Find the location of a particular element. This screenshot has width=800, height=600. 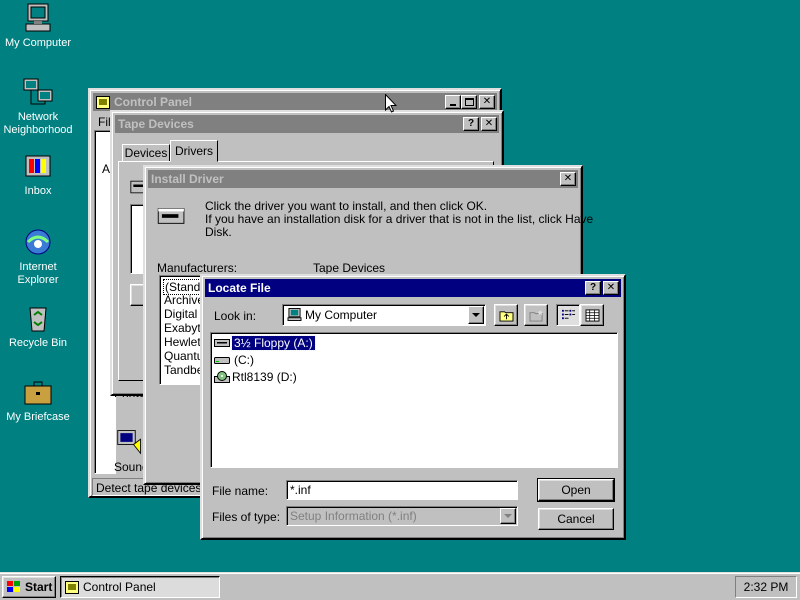

desktop-icon-network-neighborhood: Network Neighborhood is located at coordinates (38, 106).